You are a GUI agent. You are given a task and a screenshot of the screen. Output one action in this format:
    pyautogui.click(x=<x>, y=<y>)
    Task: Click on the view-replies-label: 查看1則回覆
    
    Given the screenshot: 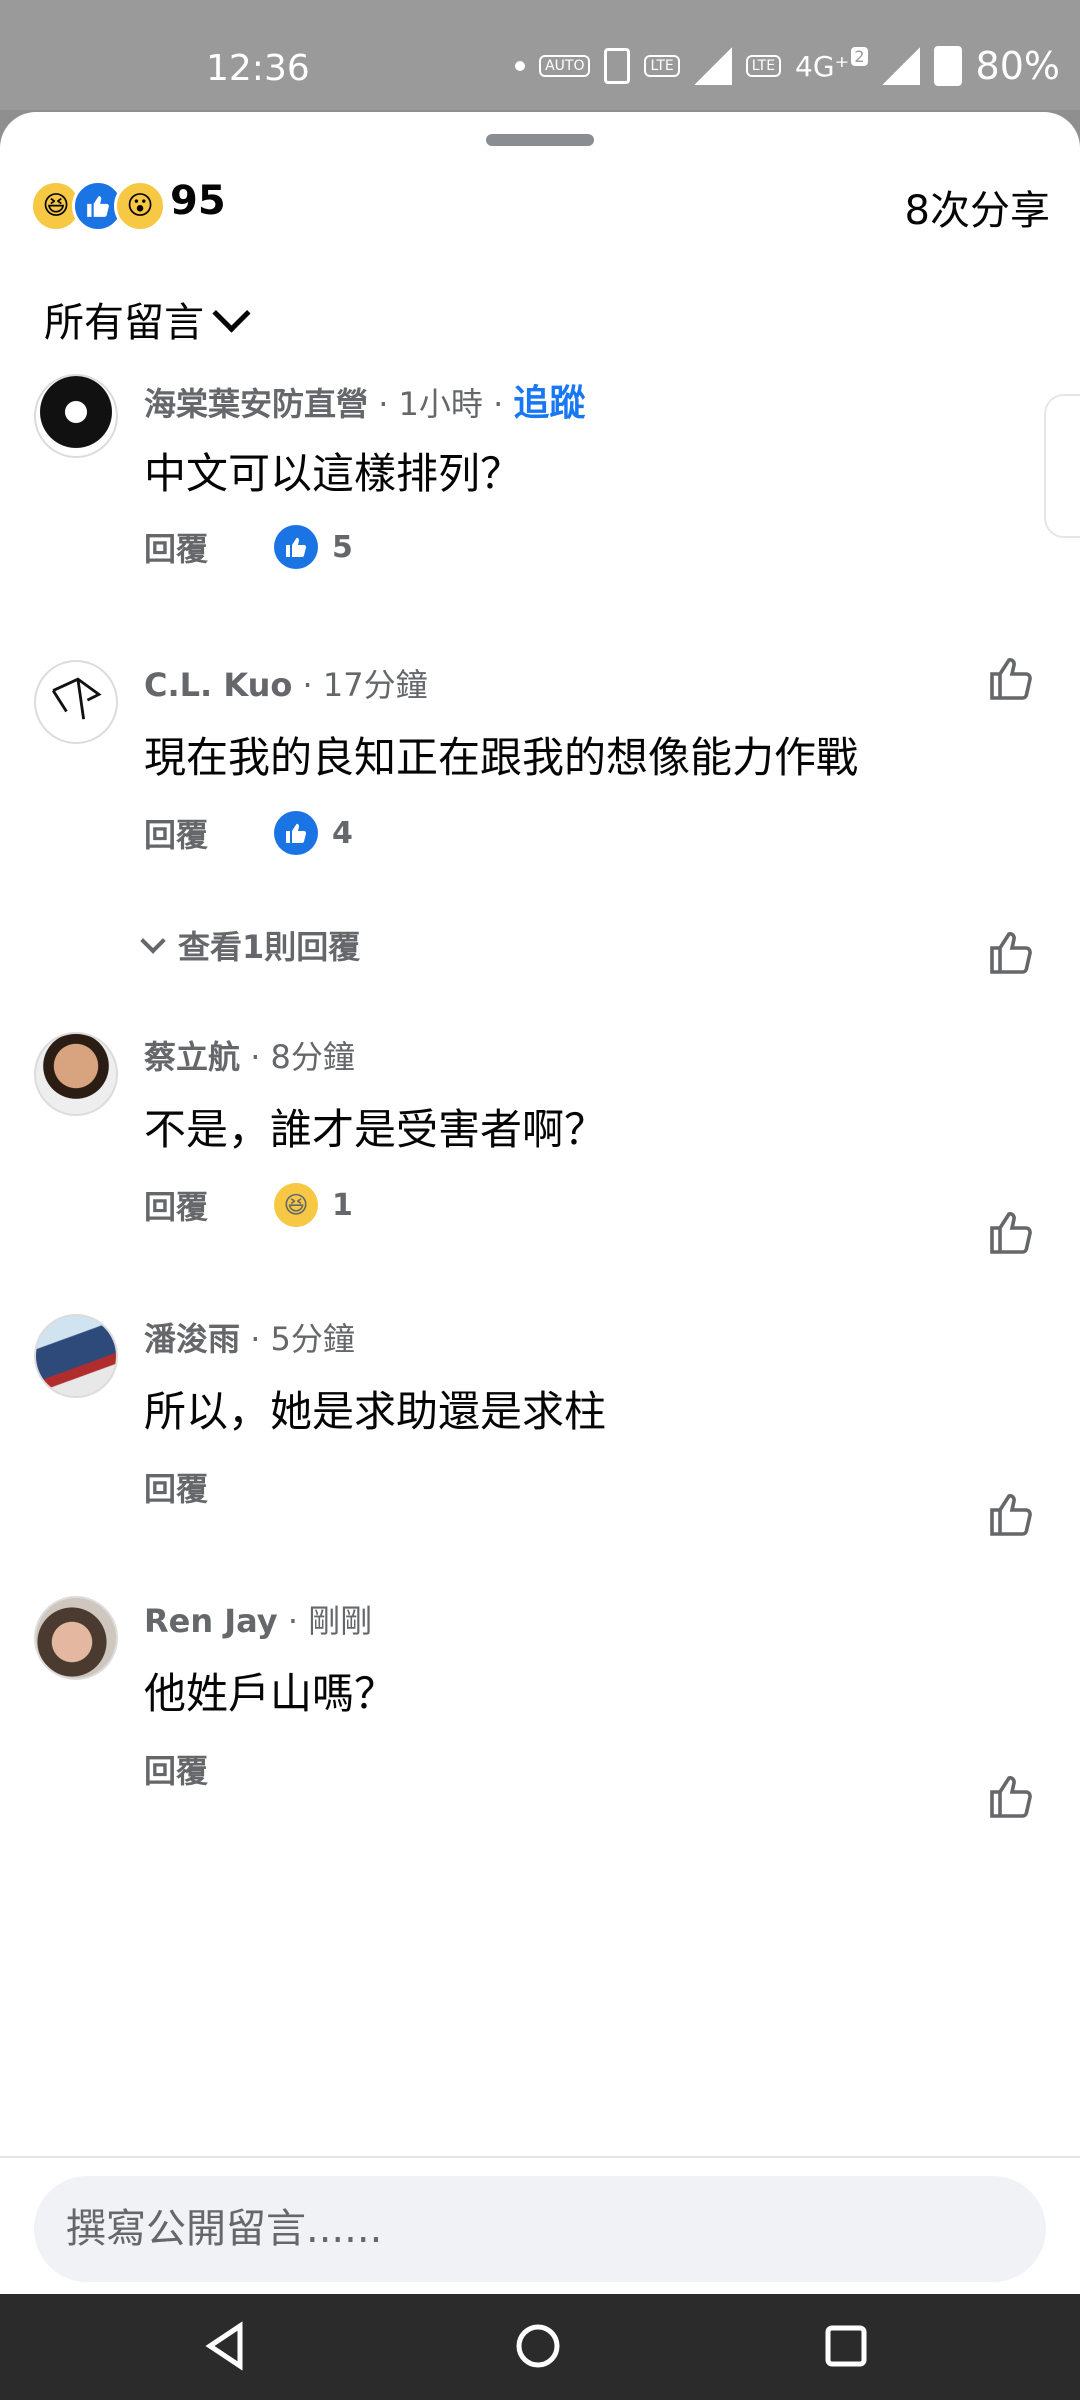 What is the action you would take?
    pyautogui.click(x=269, y=947)
    